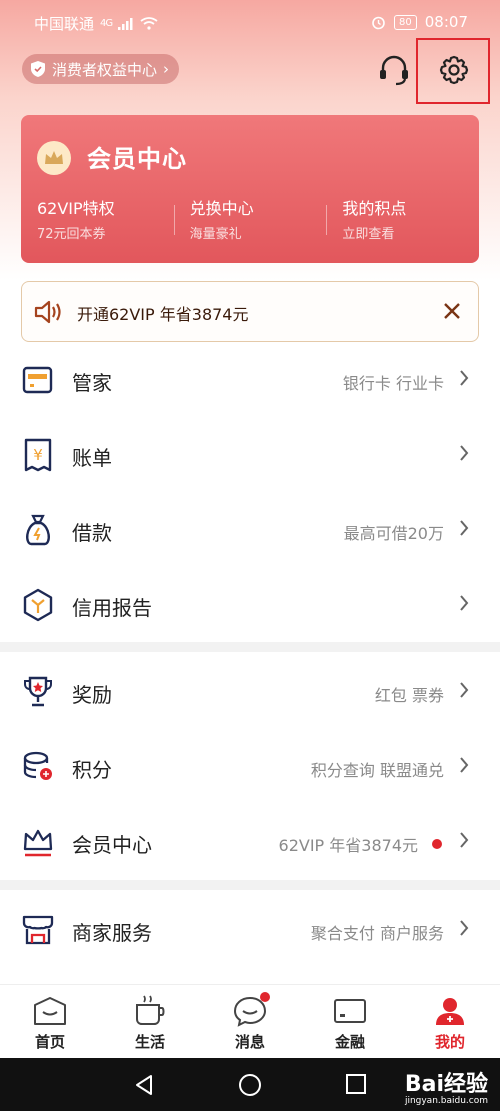  Describe the element at coordinates (250, 767) in the screenshot. I see `menu-item-points: 积分 积分查询 联盟通兑` at that location.